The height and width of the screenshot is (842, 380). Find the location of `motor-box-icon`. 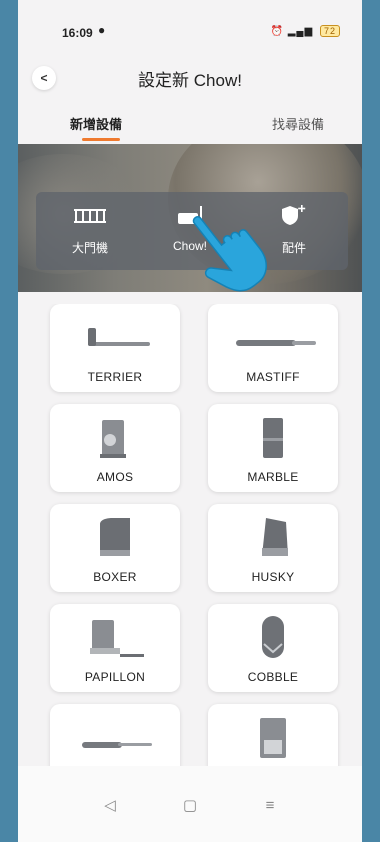

motor-box-icon is located at coordinates (113, 439).